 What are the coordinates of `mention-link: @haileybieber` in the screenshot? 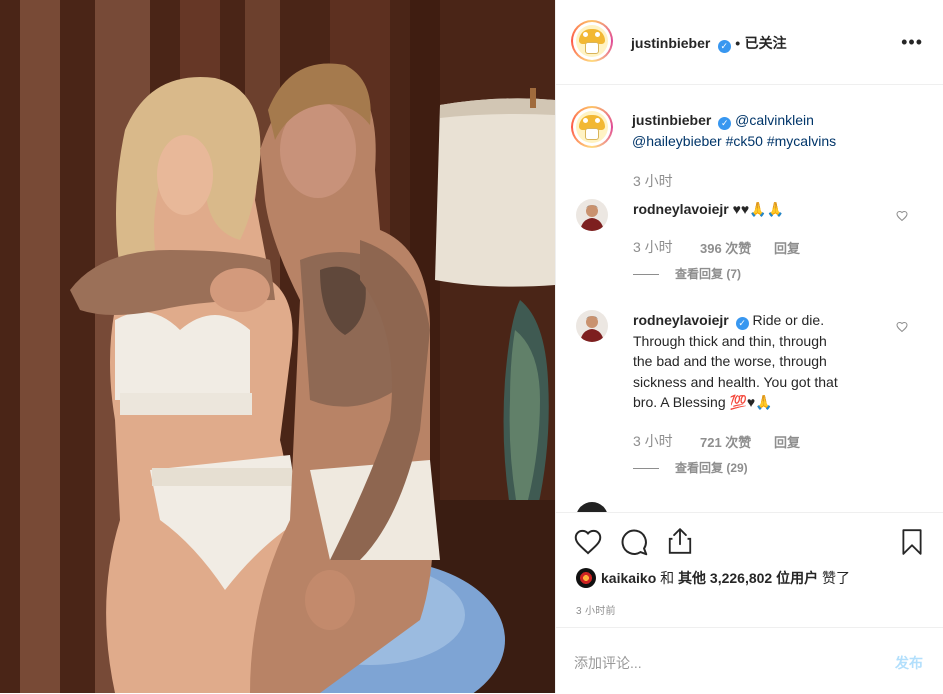 It's located at (677, 141).